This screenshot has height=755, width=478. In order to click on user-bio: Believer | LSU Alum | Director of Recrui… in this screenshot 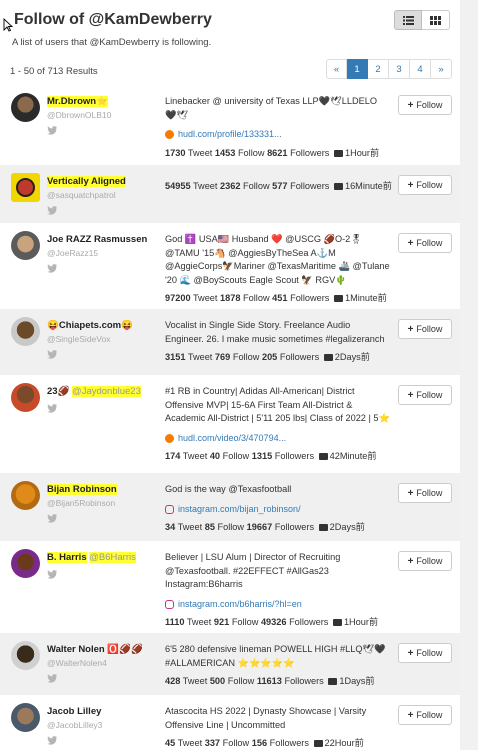, I will do `click(277, 590)`.